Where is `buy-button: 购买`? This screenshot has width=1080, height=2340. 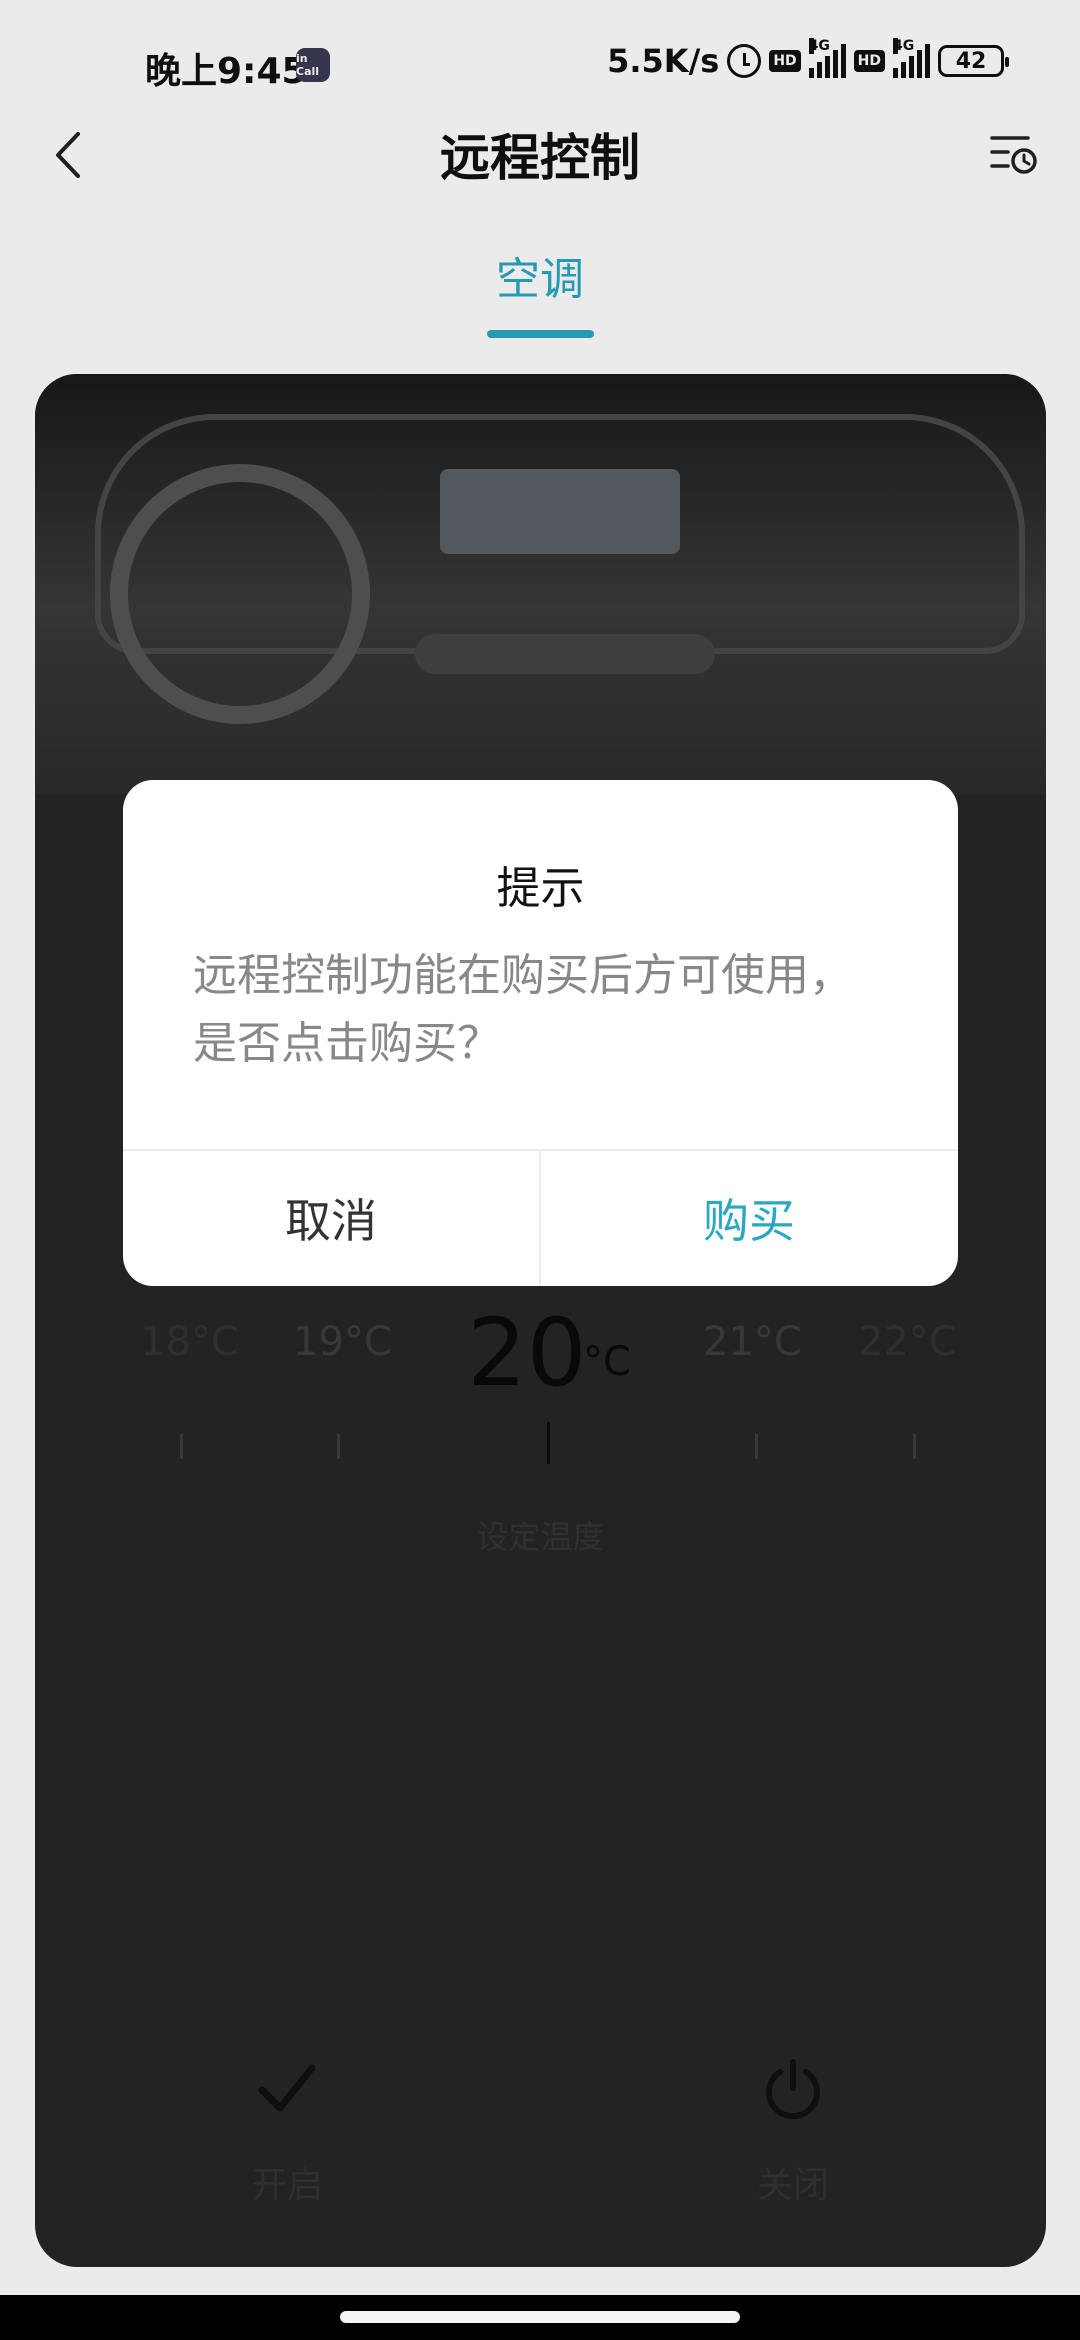 buy-button: 购买 is located at coordinates (749, 1218).